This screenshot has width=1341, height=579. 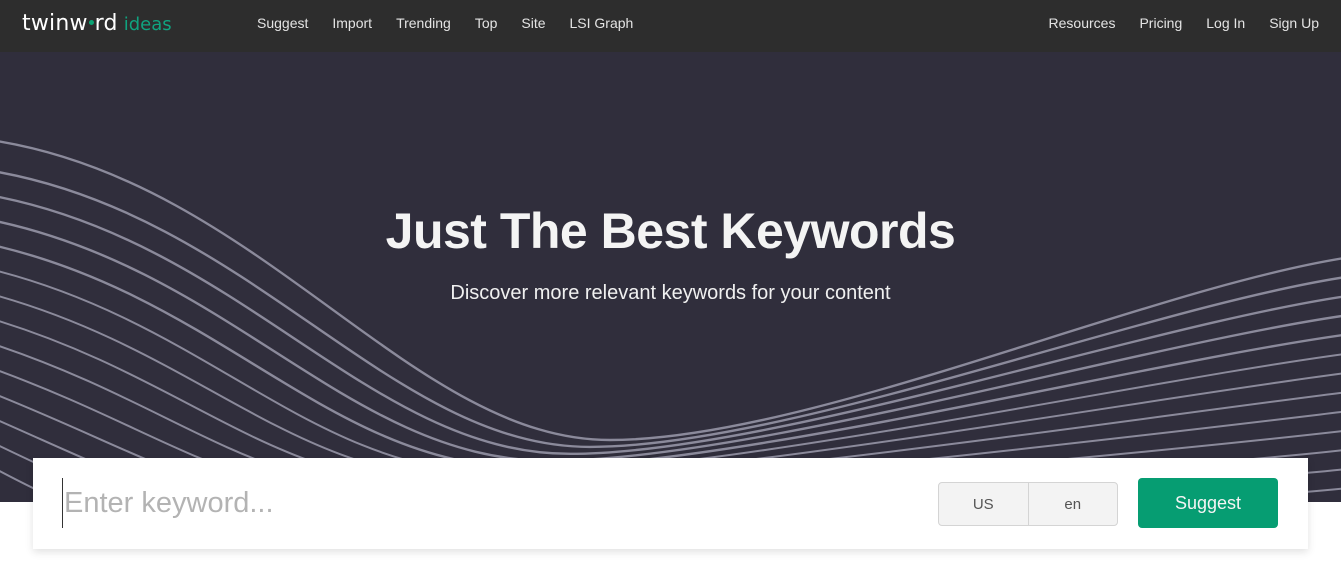 What do you see at coordinates (91, 22) in the screenshot?
I see `logo-dot-icon` at bounding box center [91, 22].